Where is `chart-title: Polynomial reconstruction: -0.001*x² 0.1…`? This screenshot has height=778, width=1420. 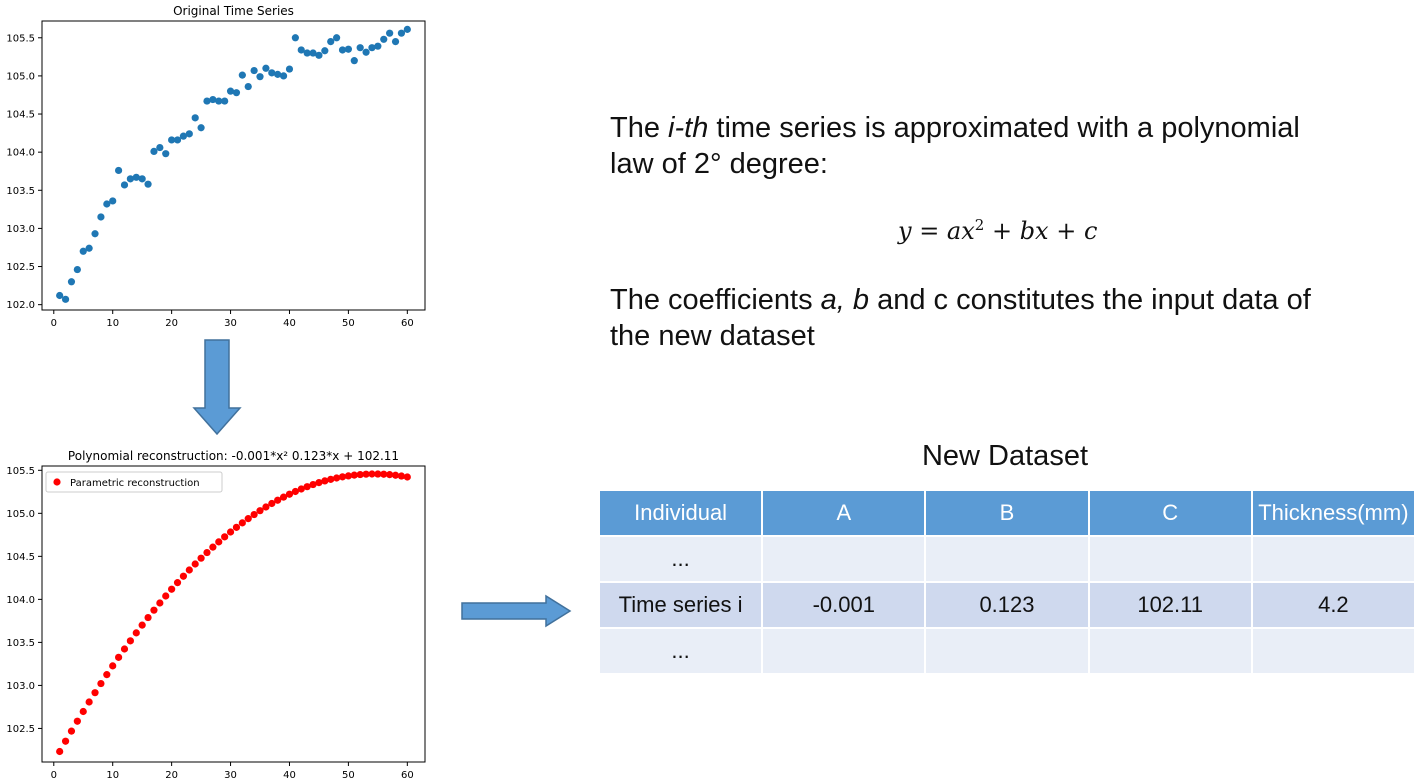 chart-title: Polynomial reconstruction: -0.001*x² 0.1… is located at coordinates (233, 456).